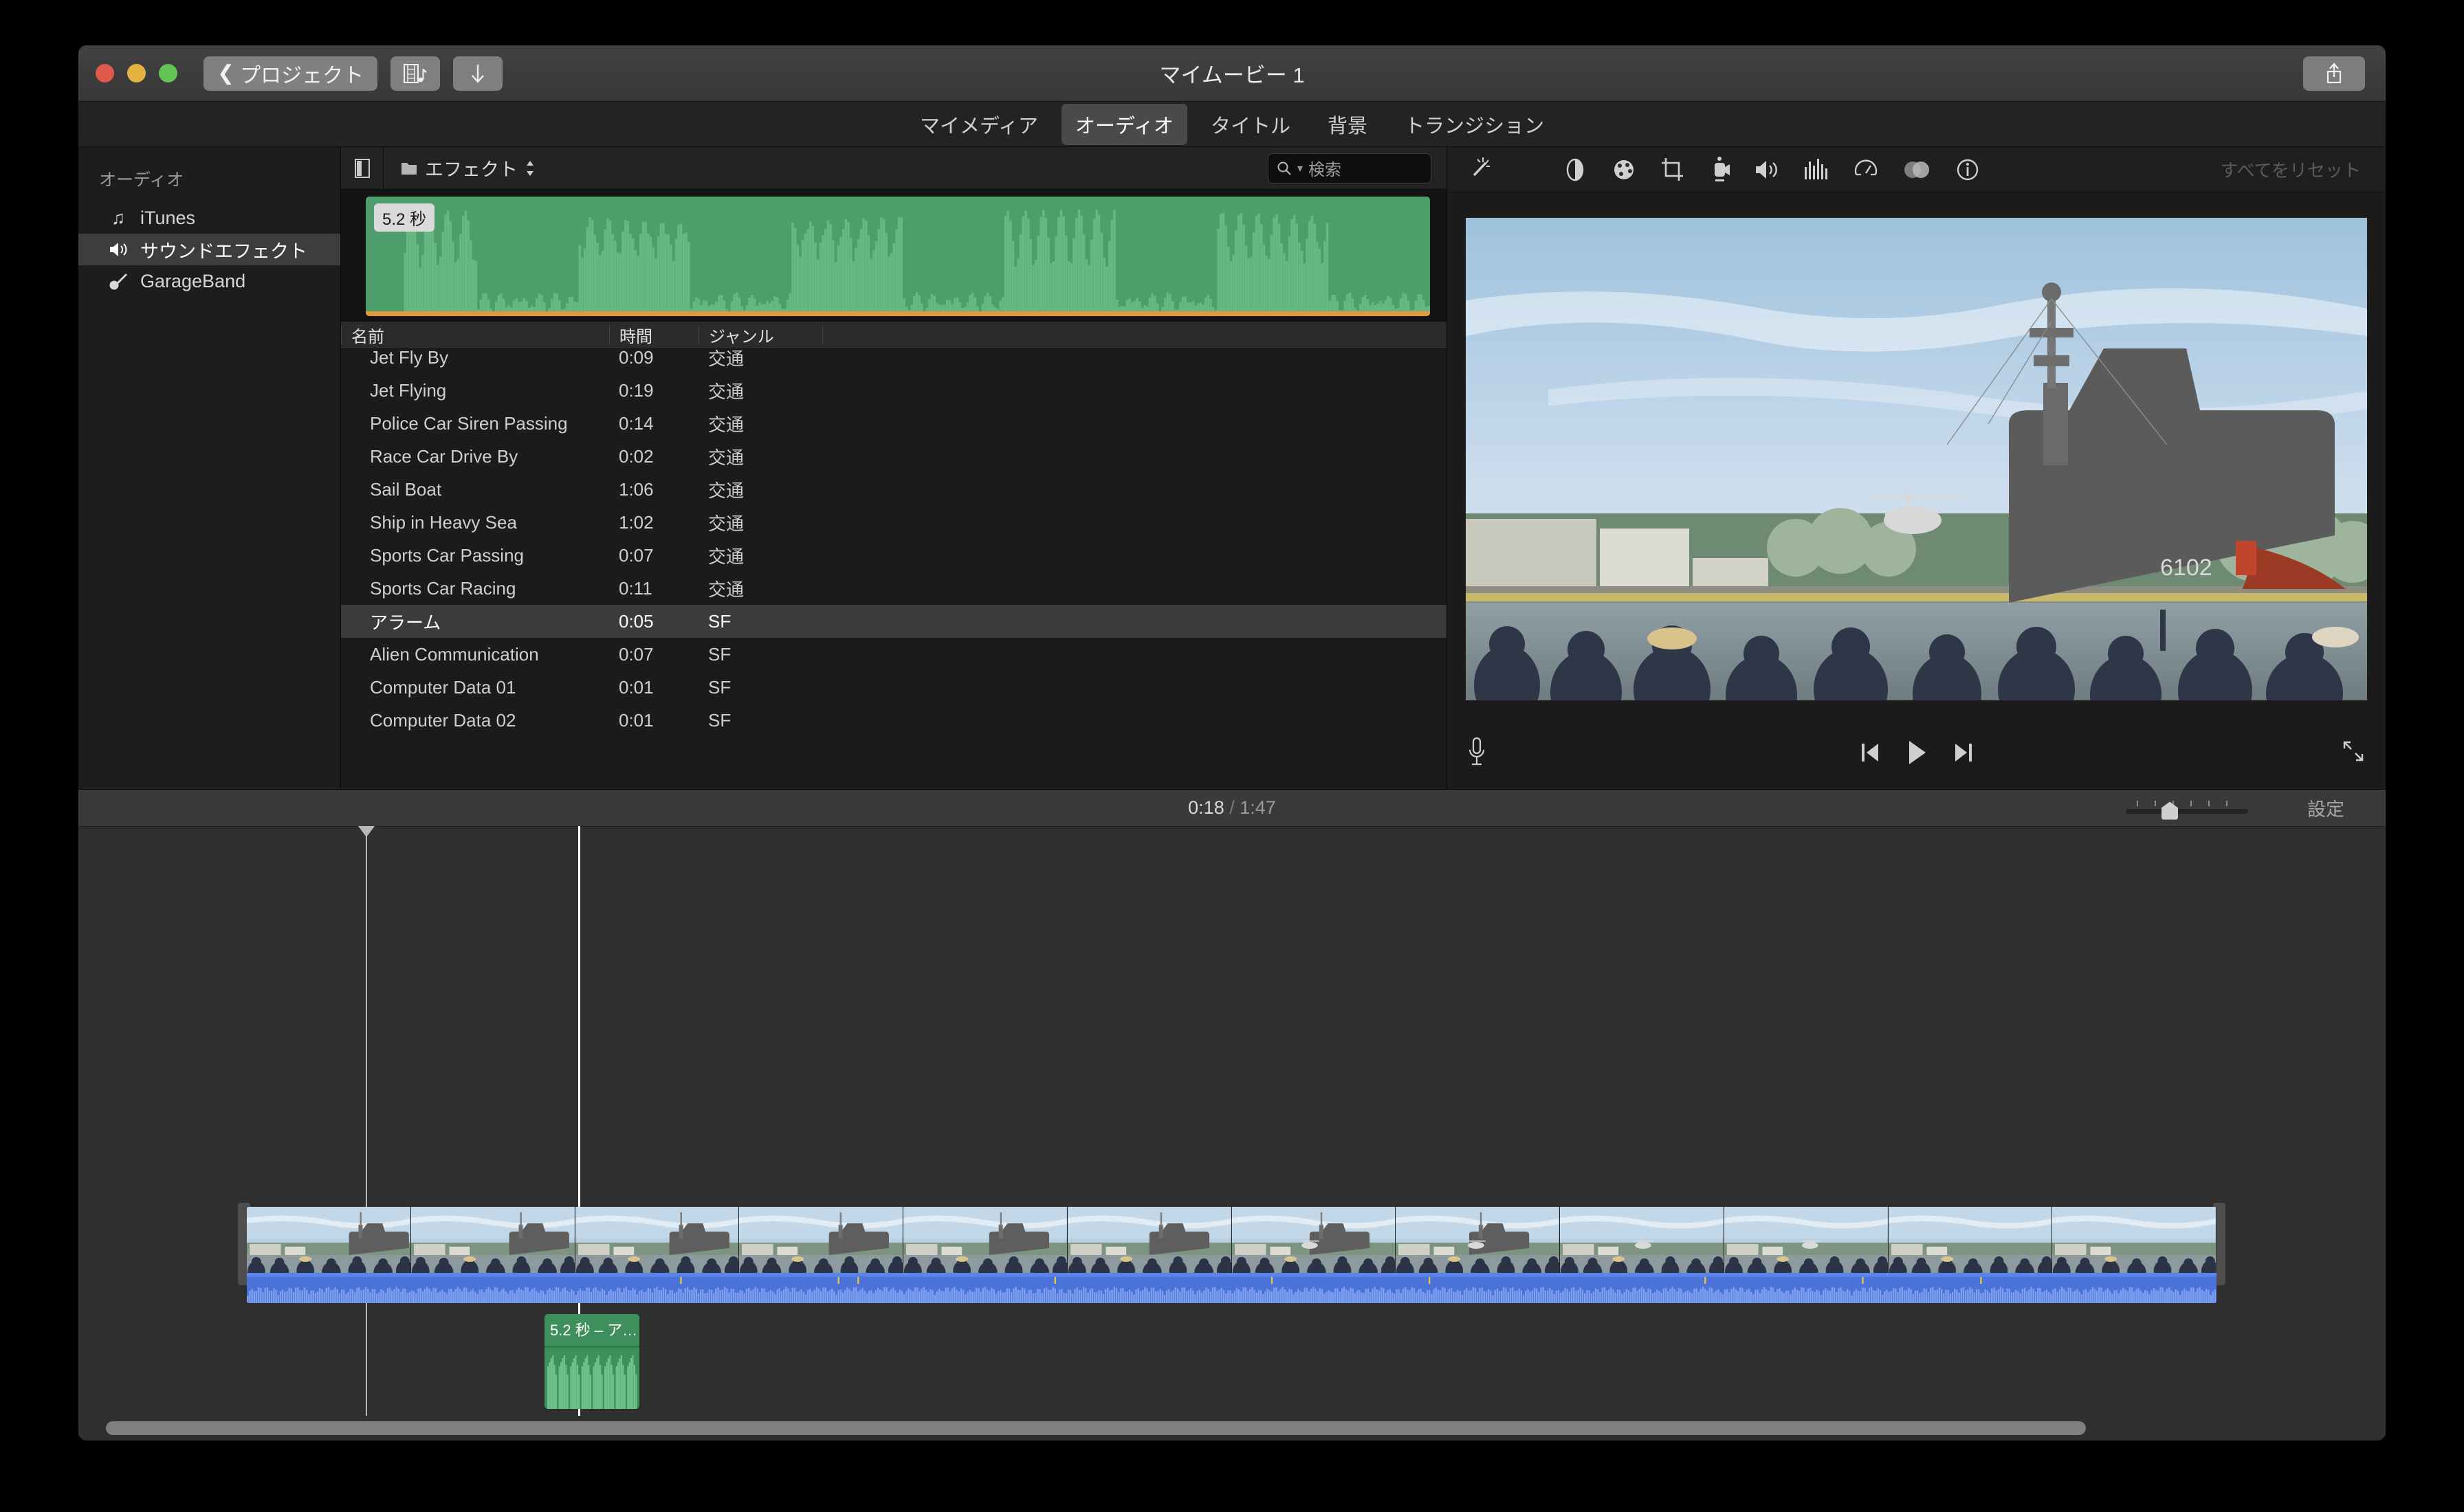 This screenshot has width=2464, height=1512. What do you see at coordinates (366, 1121) in the screenshot?
I see `skimmer-playhead` at bounding box center [366, 1121].